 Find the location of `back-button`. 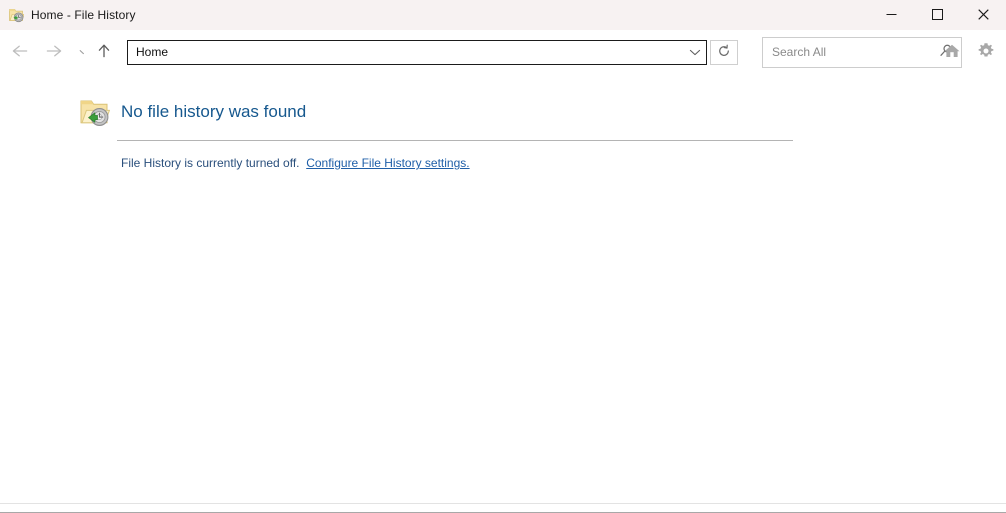

back-button is located at coordinates (20, 52).